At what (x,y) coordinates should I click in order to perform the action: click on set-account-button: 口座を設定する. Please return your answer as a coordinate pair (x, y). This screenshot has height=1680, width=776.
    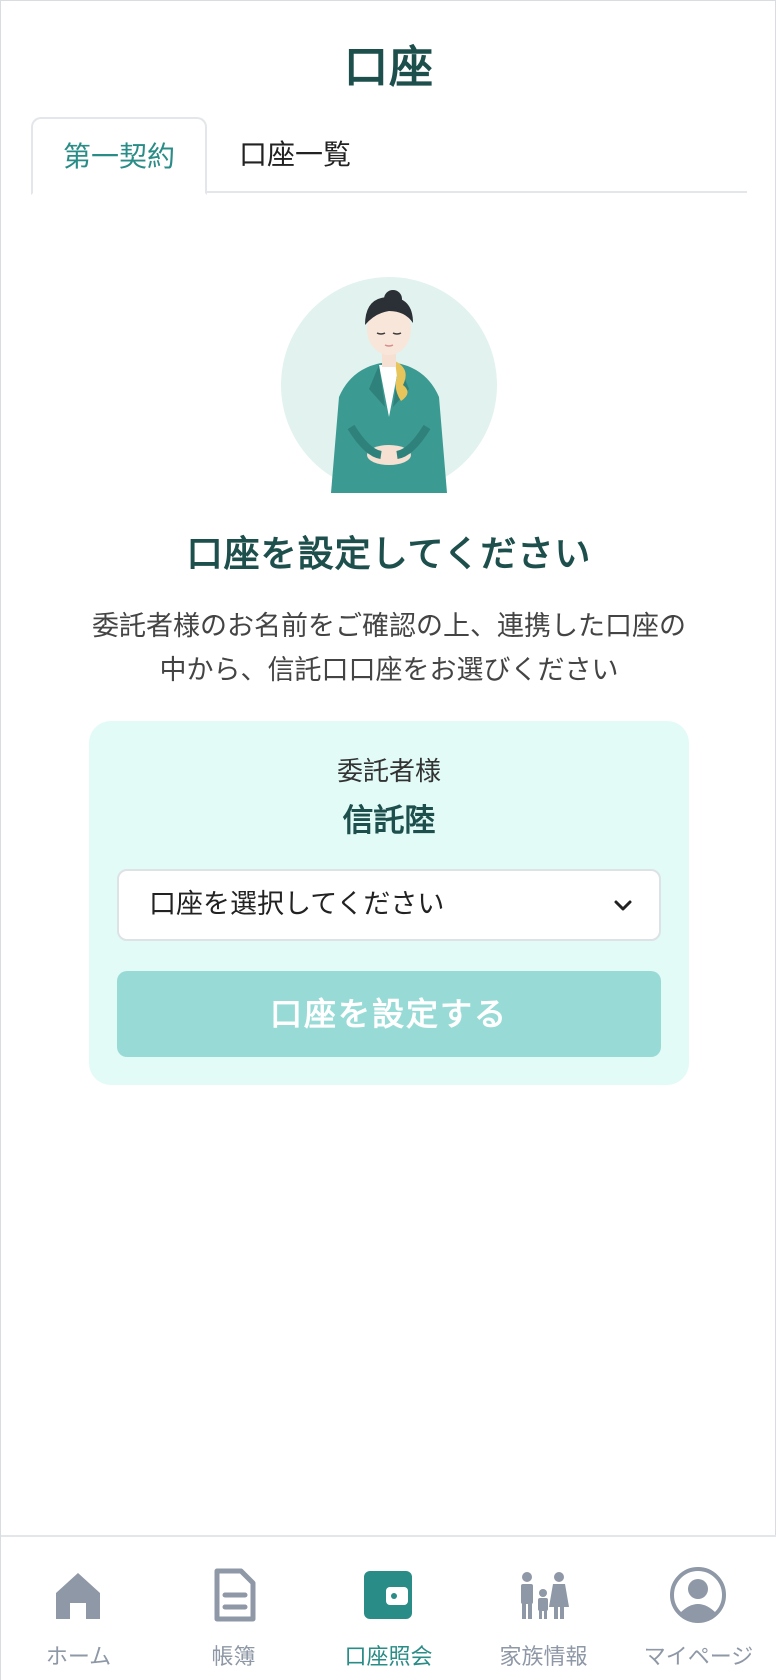
    Looking at the image, I should click on (389, 1014).